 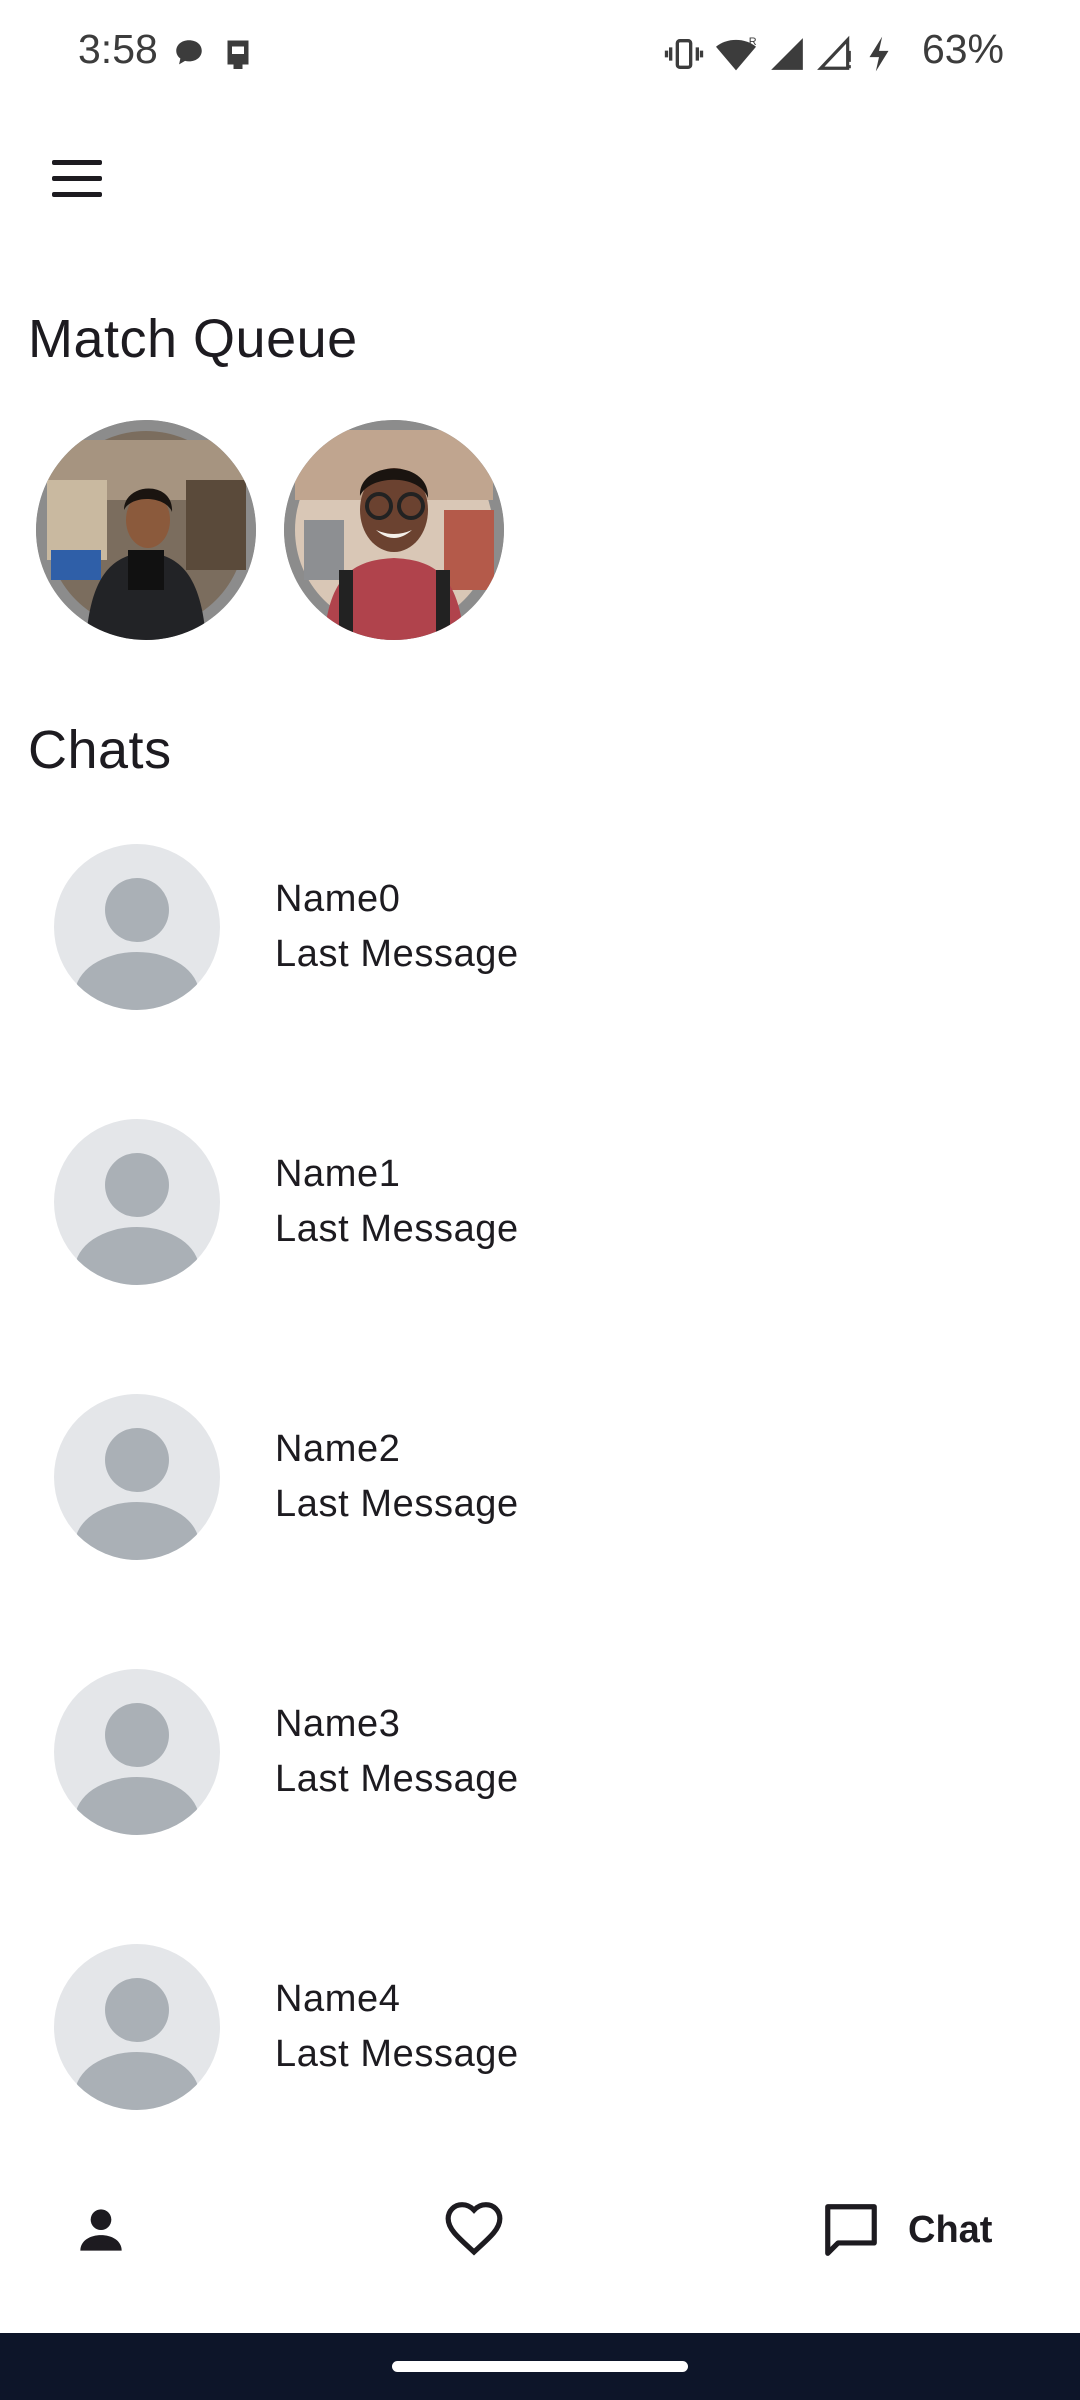 What do you see at coordinates (962, 49) in the screenshot?
I see `battery-level: 63%` at bounding box center [962, 49].